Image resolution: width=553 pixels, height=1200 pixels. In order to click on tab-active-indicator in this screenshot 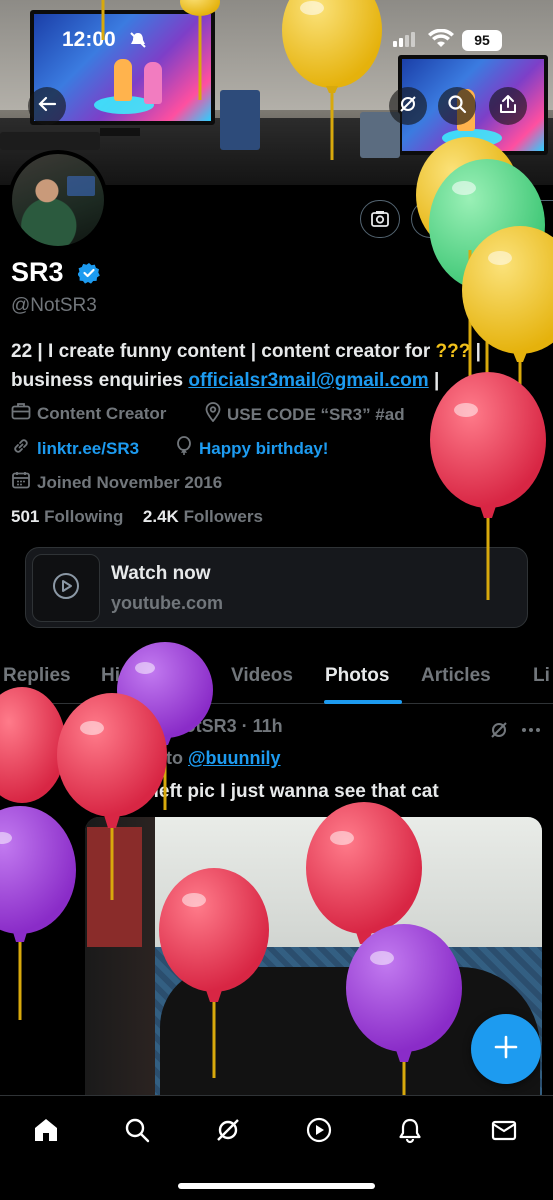, I will do `click(363, 702)`.